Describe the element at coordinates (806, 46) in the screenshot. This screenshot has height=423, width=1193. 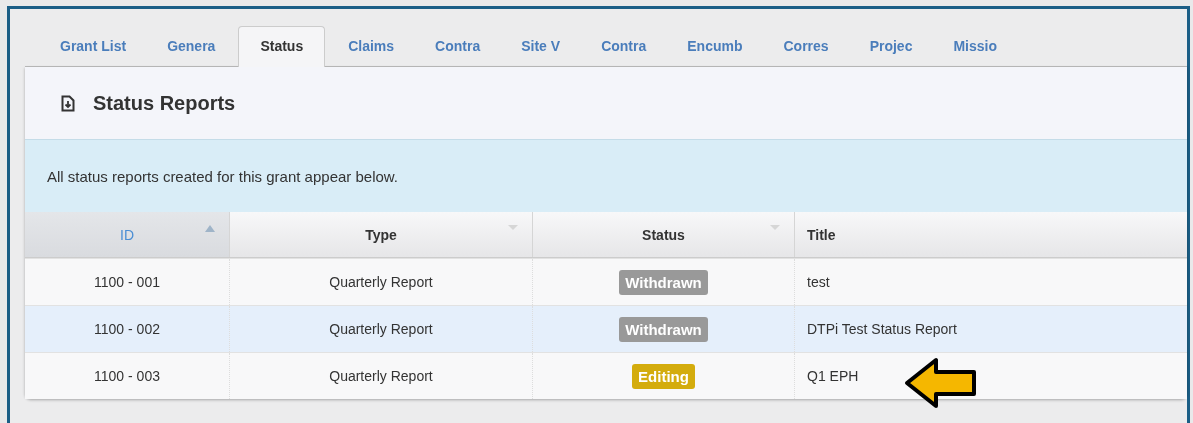
I see `tab: Corres` at that location.